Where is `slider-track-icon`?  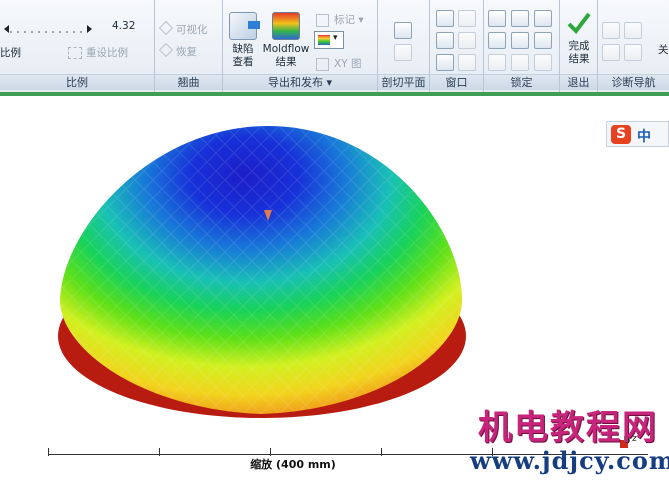
slider-track-icon is located at coordinates (48, 29).